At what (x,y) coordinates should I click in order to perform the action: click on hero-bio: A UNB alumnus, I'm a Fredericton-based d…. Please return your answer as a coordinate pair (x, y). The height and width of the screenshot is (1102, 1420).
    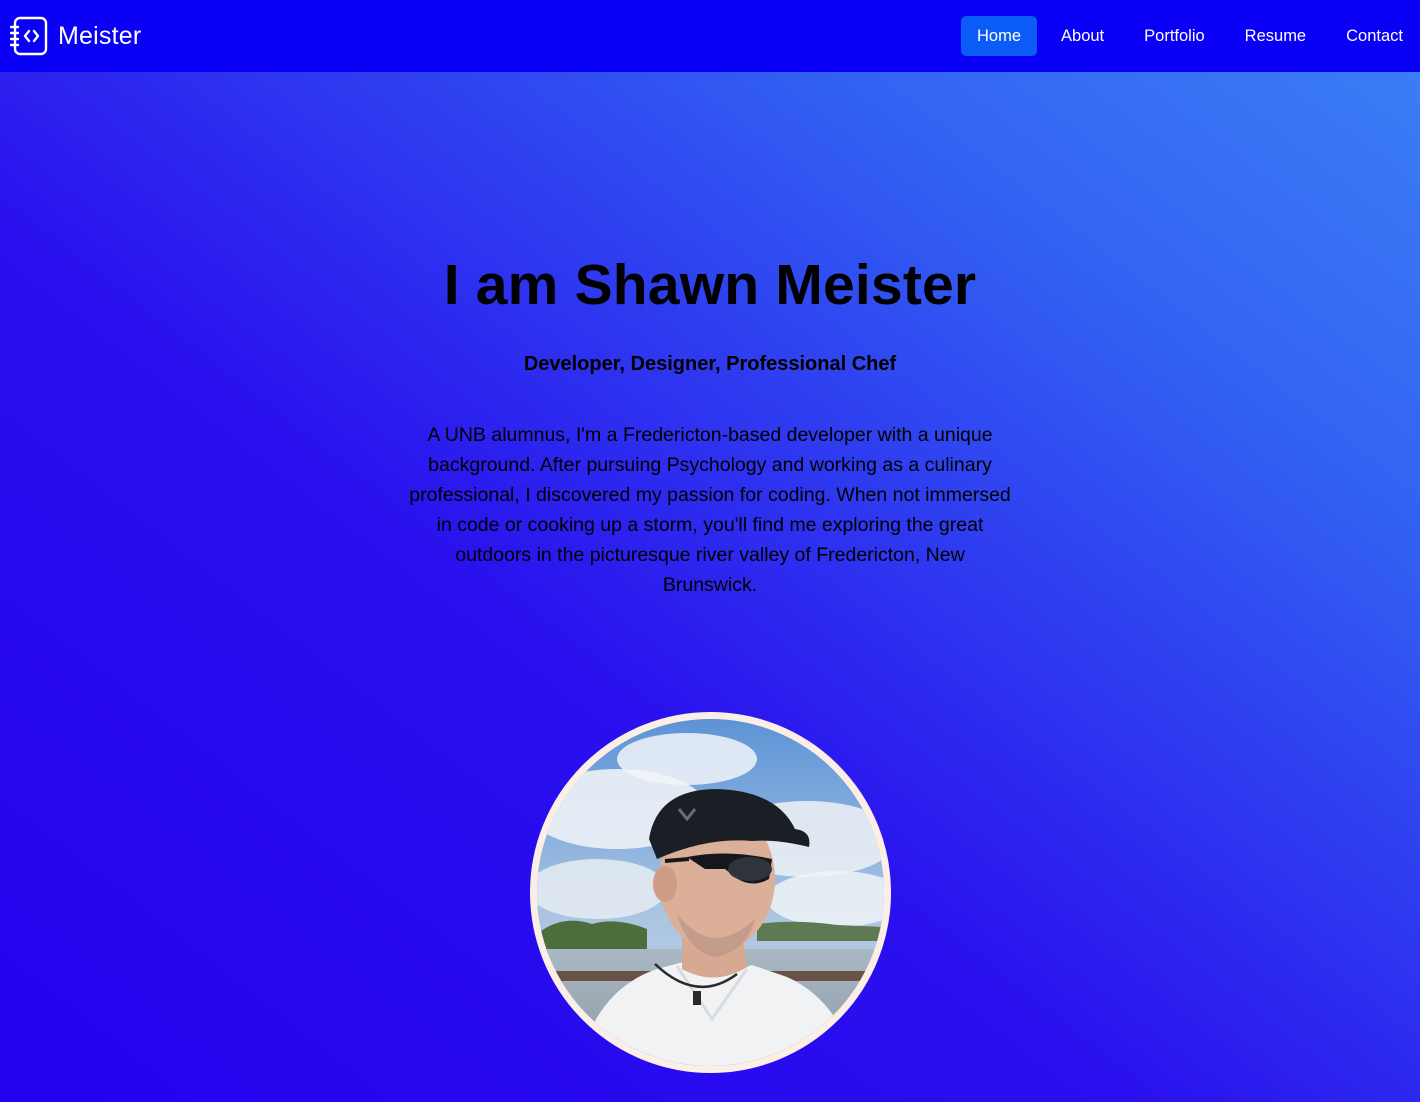
    Looking at the image, I should click on (710, 510).